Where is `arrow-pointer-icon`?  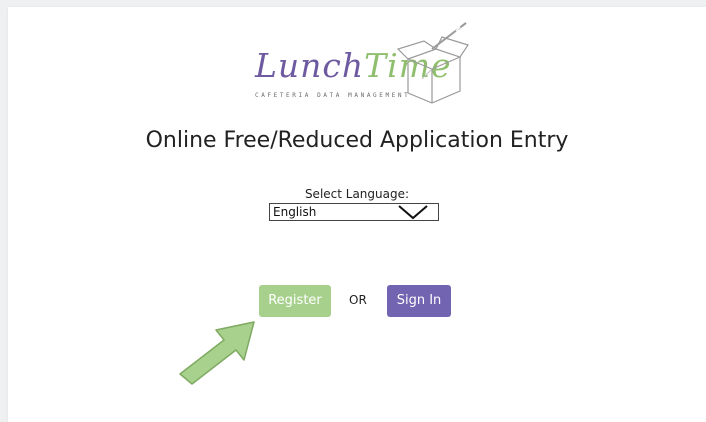
arrow-pointer-icon is located at coordinates (217, 353).